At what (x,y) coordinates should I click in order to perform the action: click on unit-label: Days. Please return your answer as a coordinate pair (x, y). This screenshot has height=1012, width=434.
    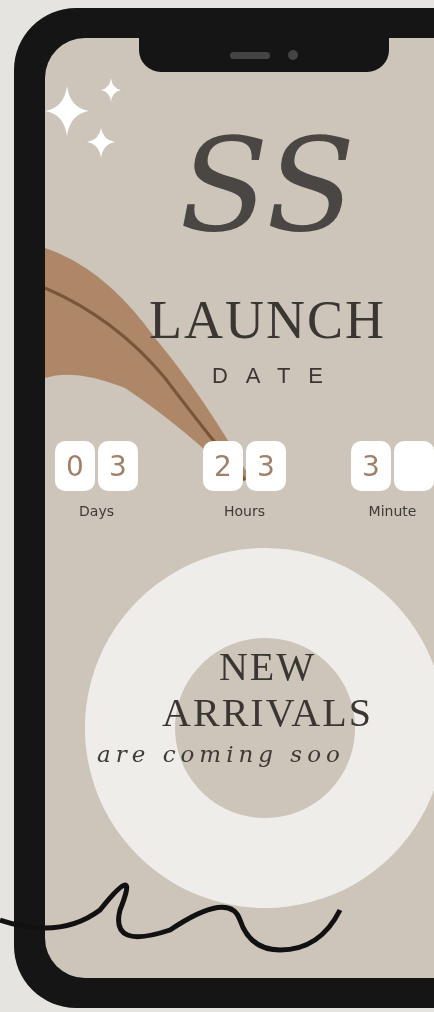
    Looking at the image, I should click on (96, 511).